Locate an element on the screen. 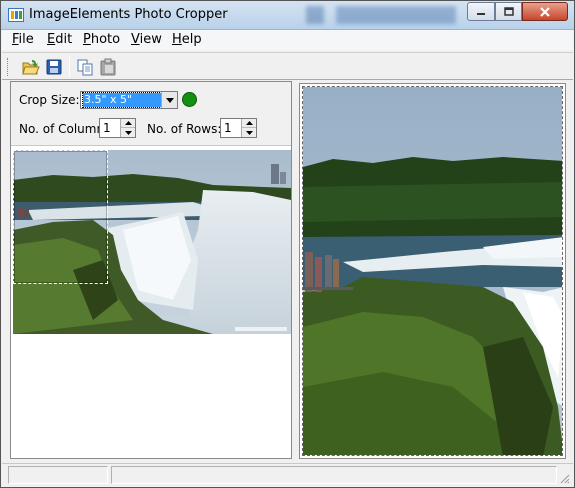 This screenshot has width=575, height=488. status-indicator is located at coordinates (189, 99).